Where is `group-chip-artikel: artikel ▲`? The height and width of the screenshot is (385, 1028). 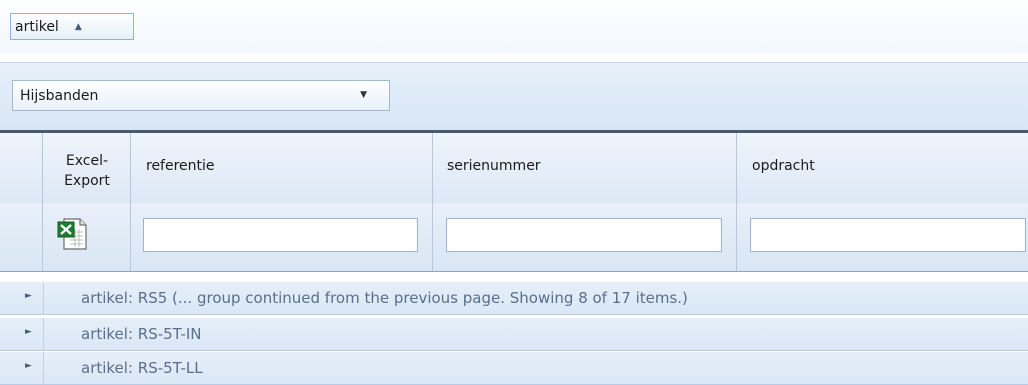
group-chip-artikel: artikel ▲ is located at coordinates (72, 26).